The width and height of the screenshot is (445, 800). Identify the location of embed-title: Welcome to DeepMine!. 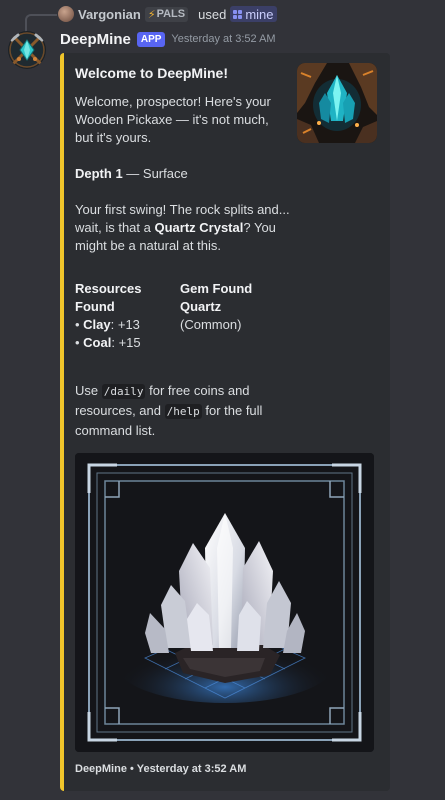
(151, 73).